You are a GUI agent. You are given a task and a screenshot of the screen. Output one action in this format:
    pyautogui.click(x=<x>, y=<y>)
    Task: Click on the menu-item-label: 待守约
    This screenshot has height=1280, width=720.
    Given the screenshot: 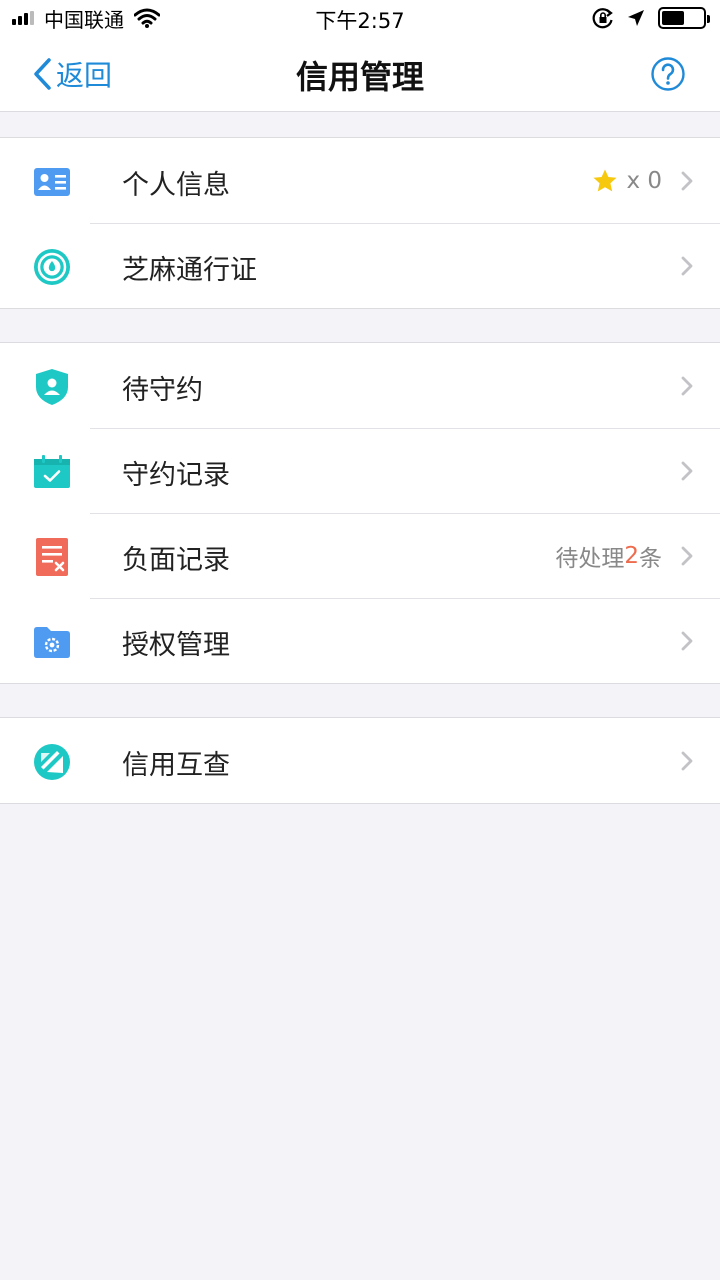 What is the action you would take?
    pyautogui.click(x=162, y=390)
    